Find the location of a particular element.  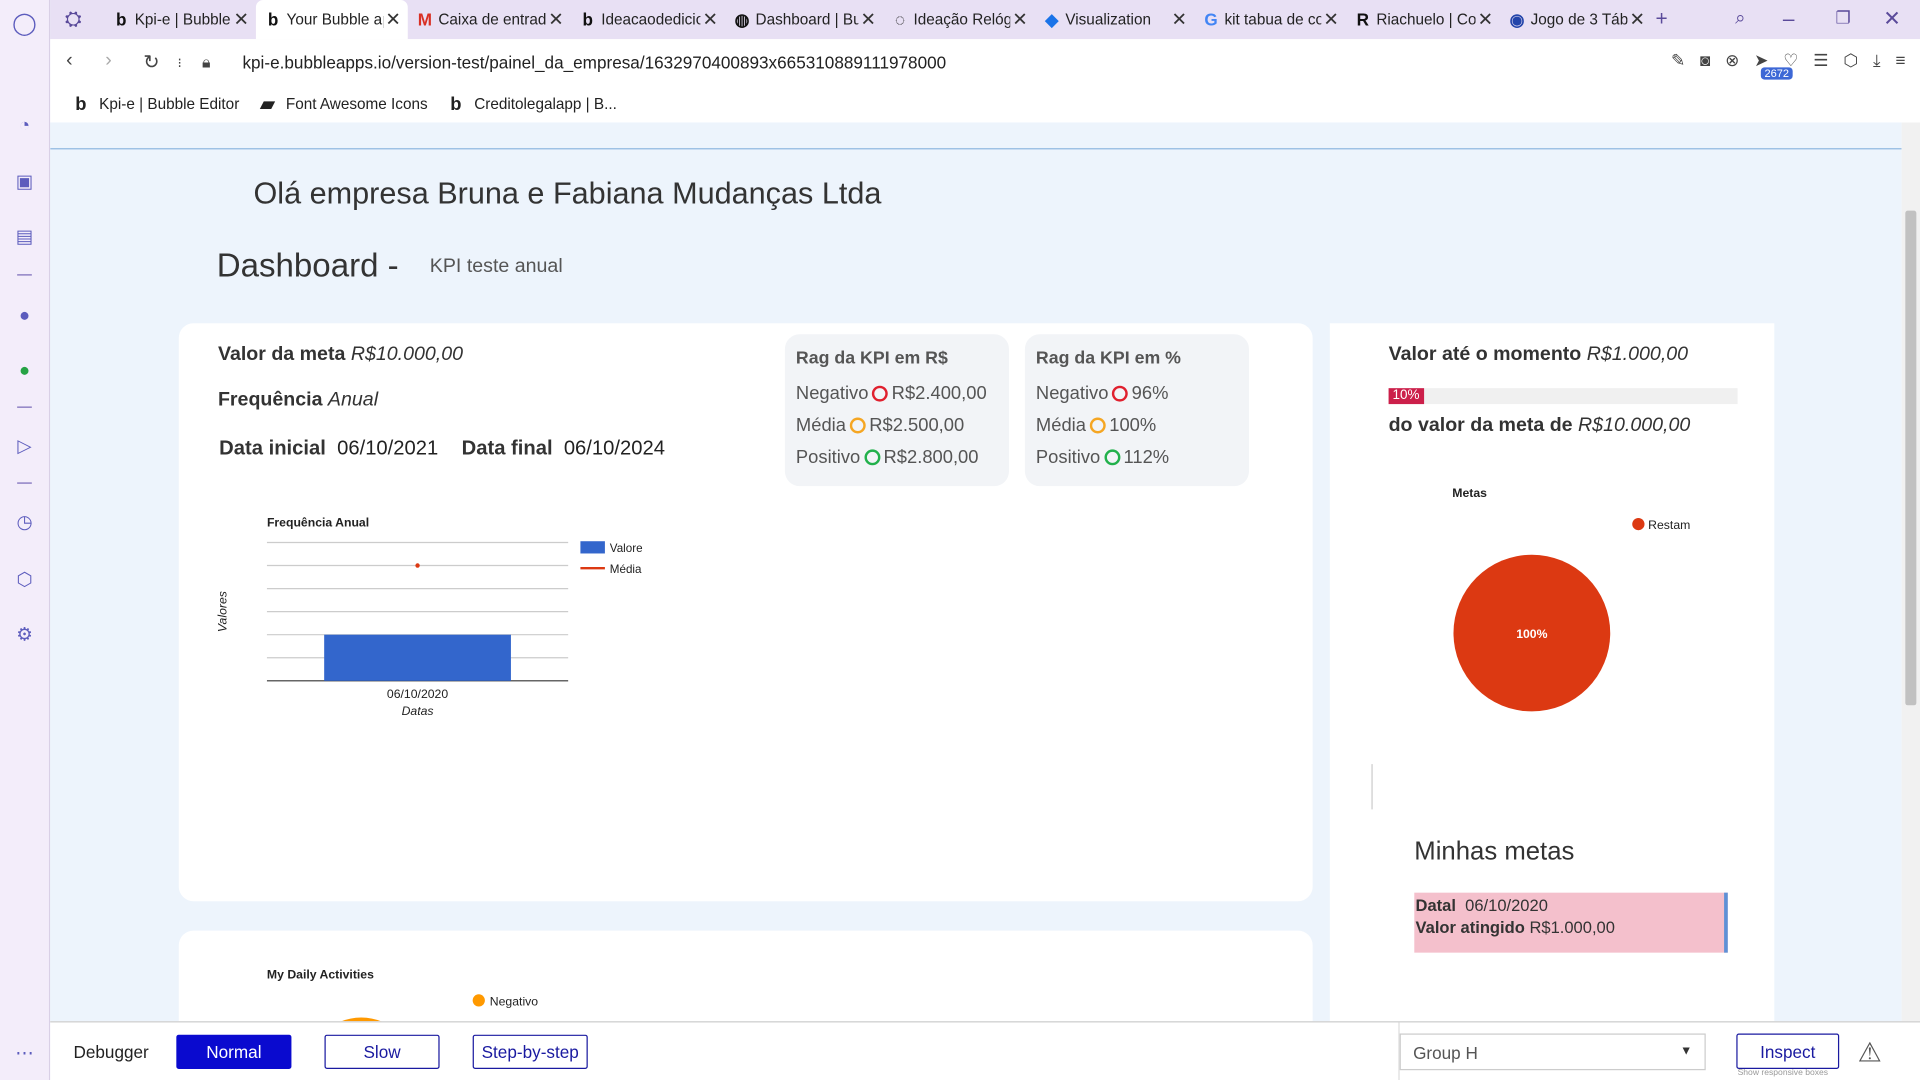

bookmark-favicon-icon: b is located at coordinates (456, 104).